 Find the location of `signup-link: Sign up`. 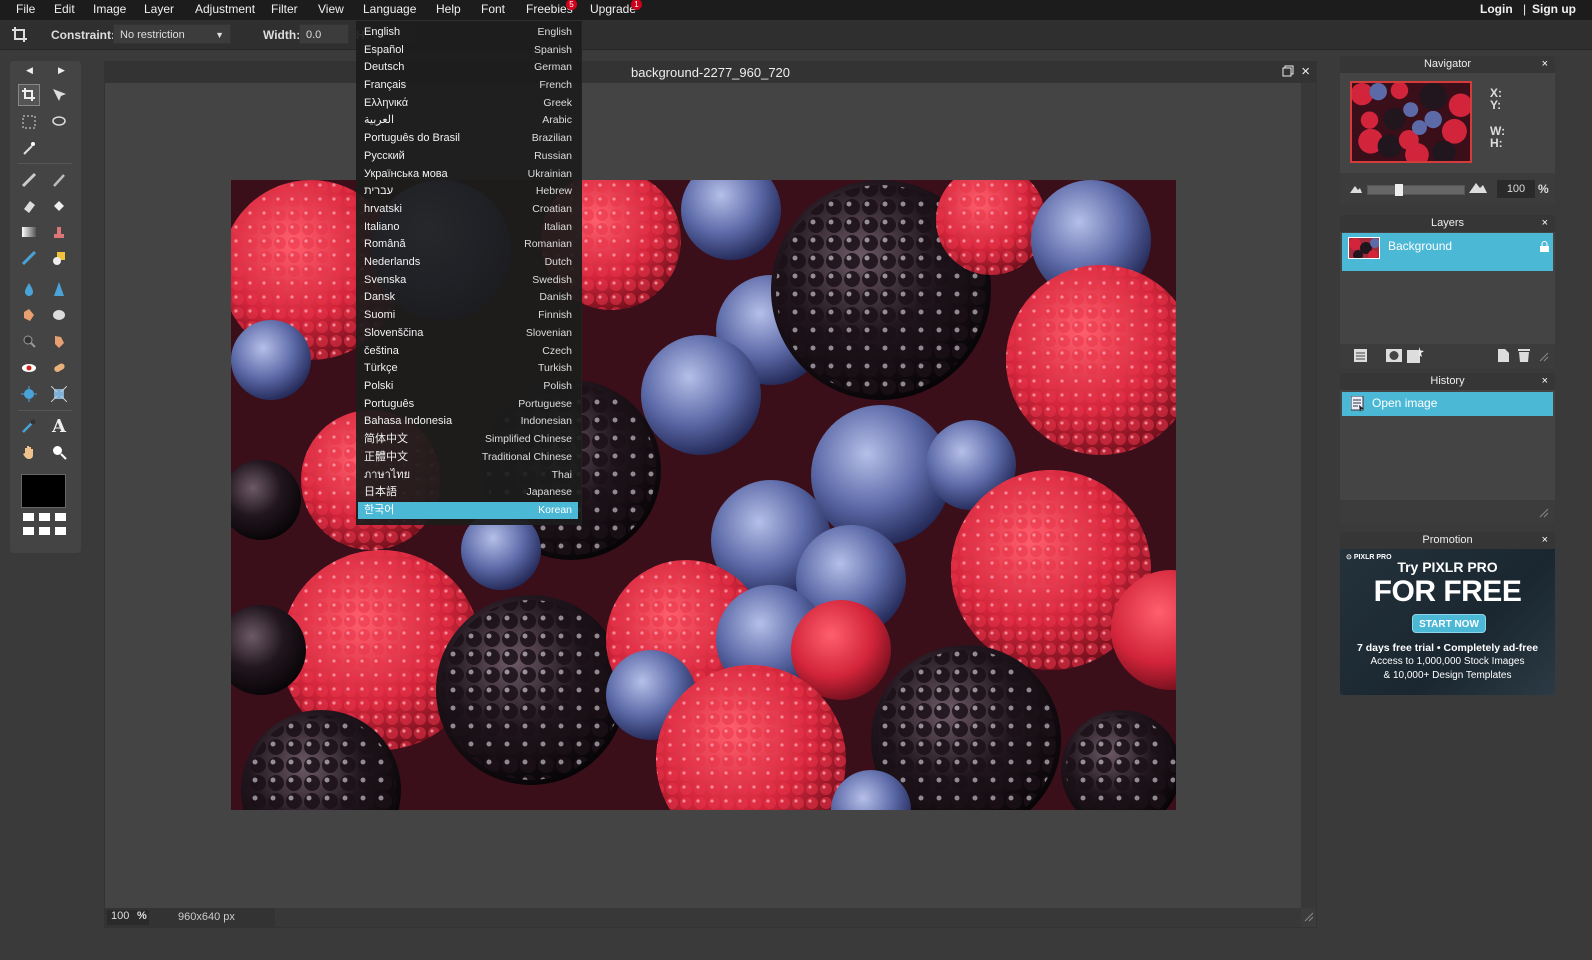

signup-link: Sign up is located at coordinates (1554, 10).